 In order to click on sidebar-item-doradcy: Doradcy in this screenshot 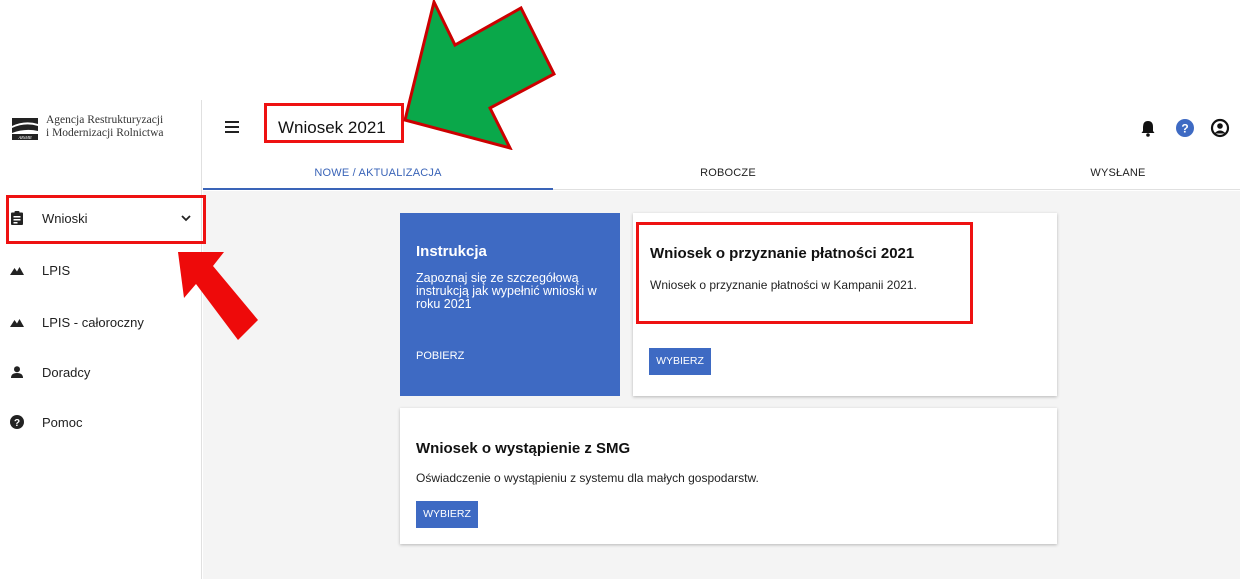, I will do `click(101, 372)`.